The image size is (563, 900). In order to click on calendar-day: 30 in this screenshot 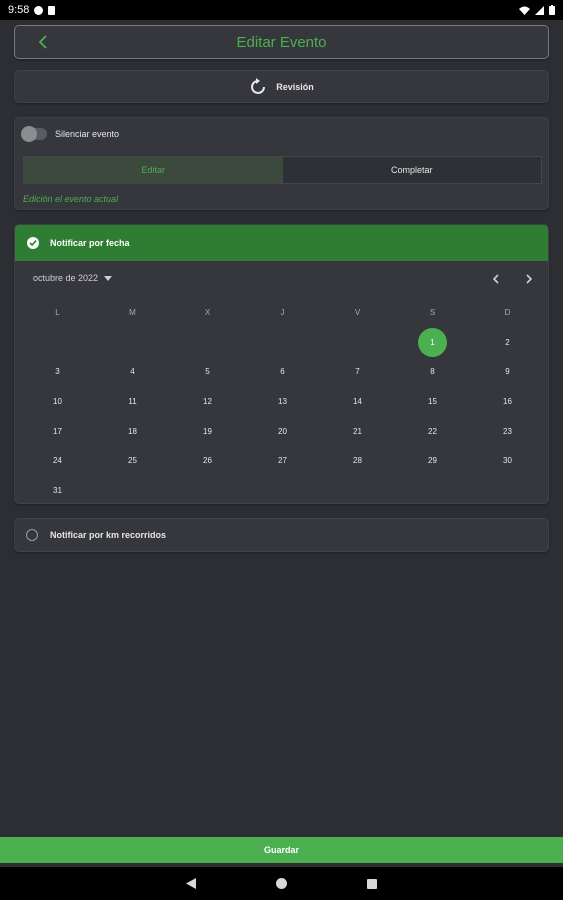, I will do `click(507, 461)`.